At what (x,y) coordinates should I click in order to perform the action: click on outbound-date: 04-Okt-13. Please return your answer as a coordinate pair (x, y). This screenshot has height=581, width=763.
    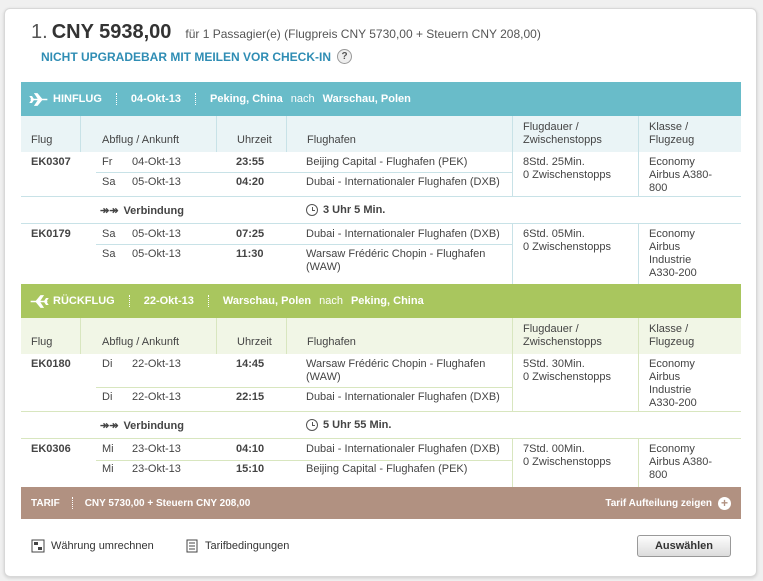
    Looking at the image, I should click on (156, 99).